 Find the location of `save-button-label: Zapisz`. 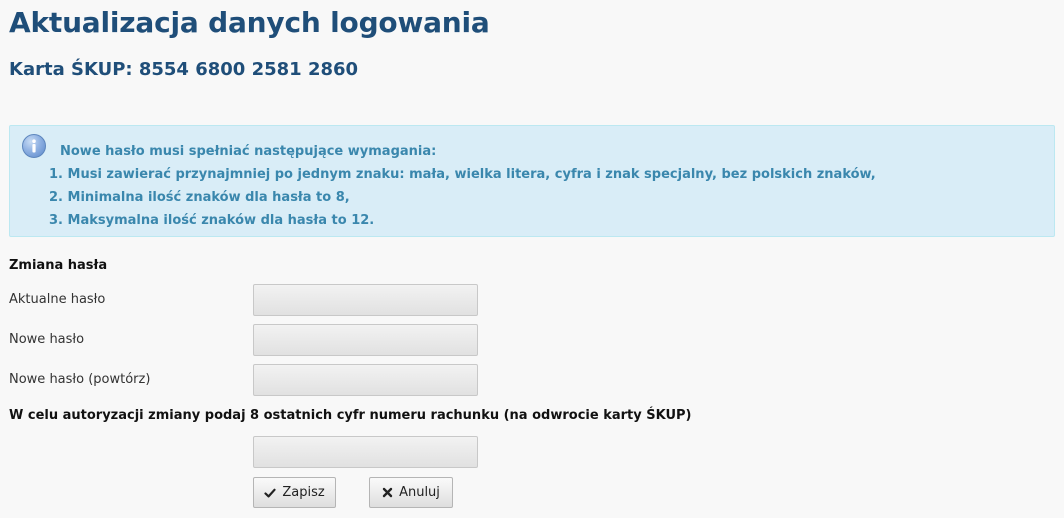

save-button-label: Zapisz is located at coordinates (303, 492).